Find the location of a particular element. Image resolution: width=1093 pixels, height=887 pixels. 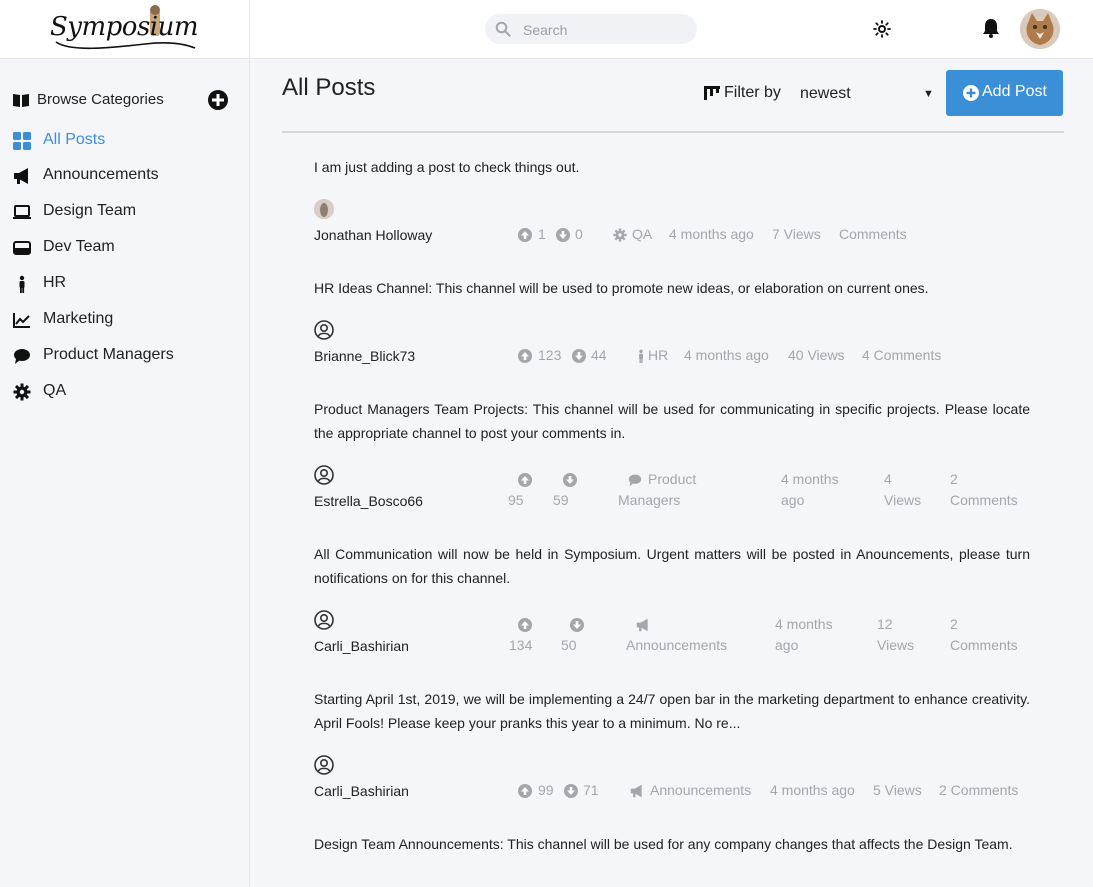

sun-icon is located at coordinates (882, 29).